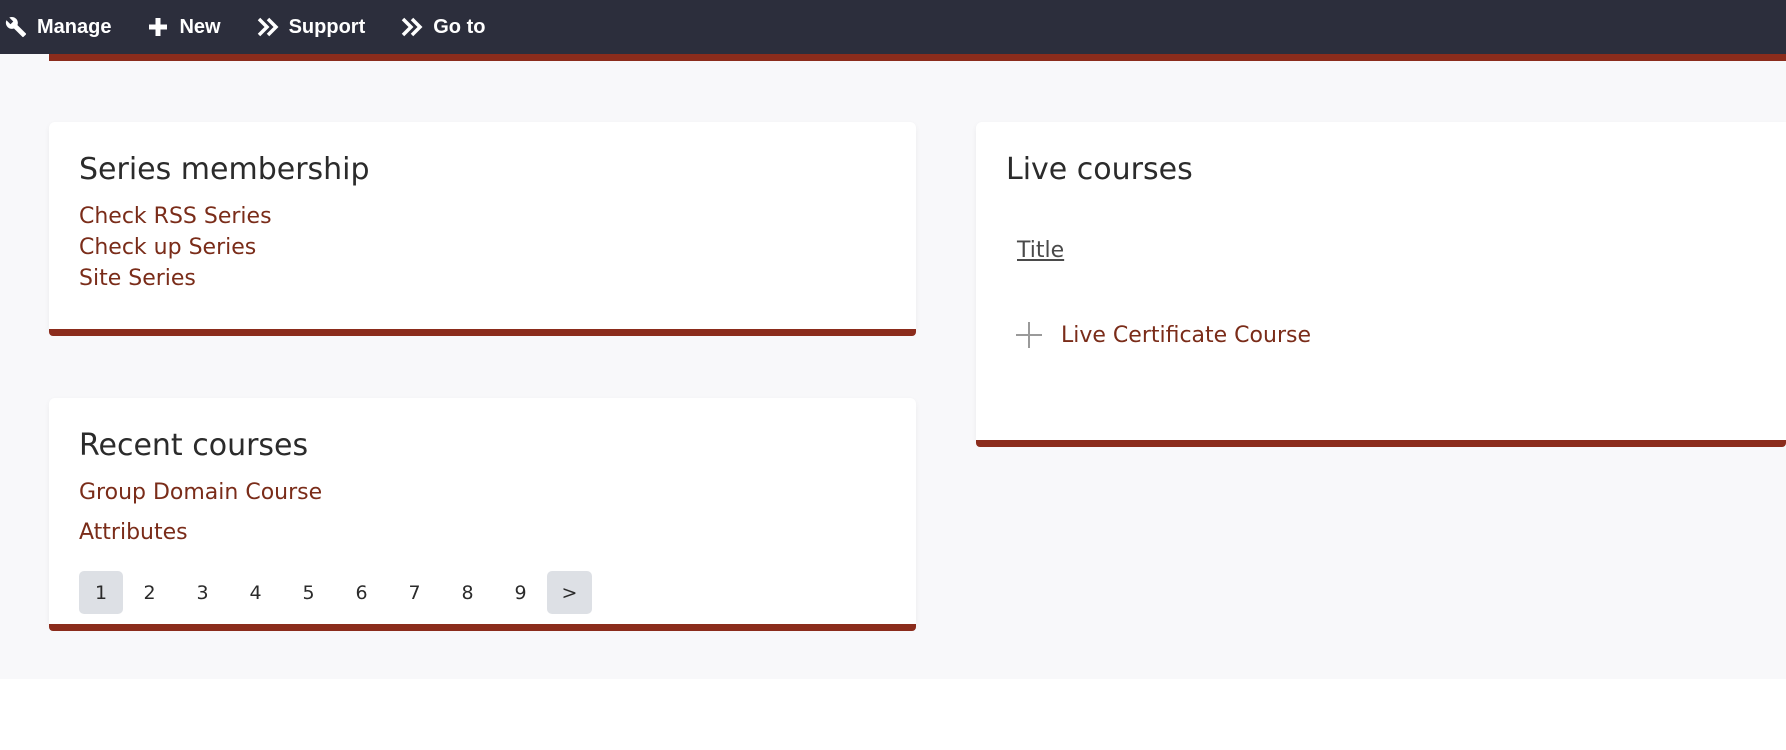 The height and width of the screenshot is (750, 1786). I want to click on title-column-header: Title, so click(1040, 250).